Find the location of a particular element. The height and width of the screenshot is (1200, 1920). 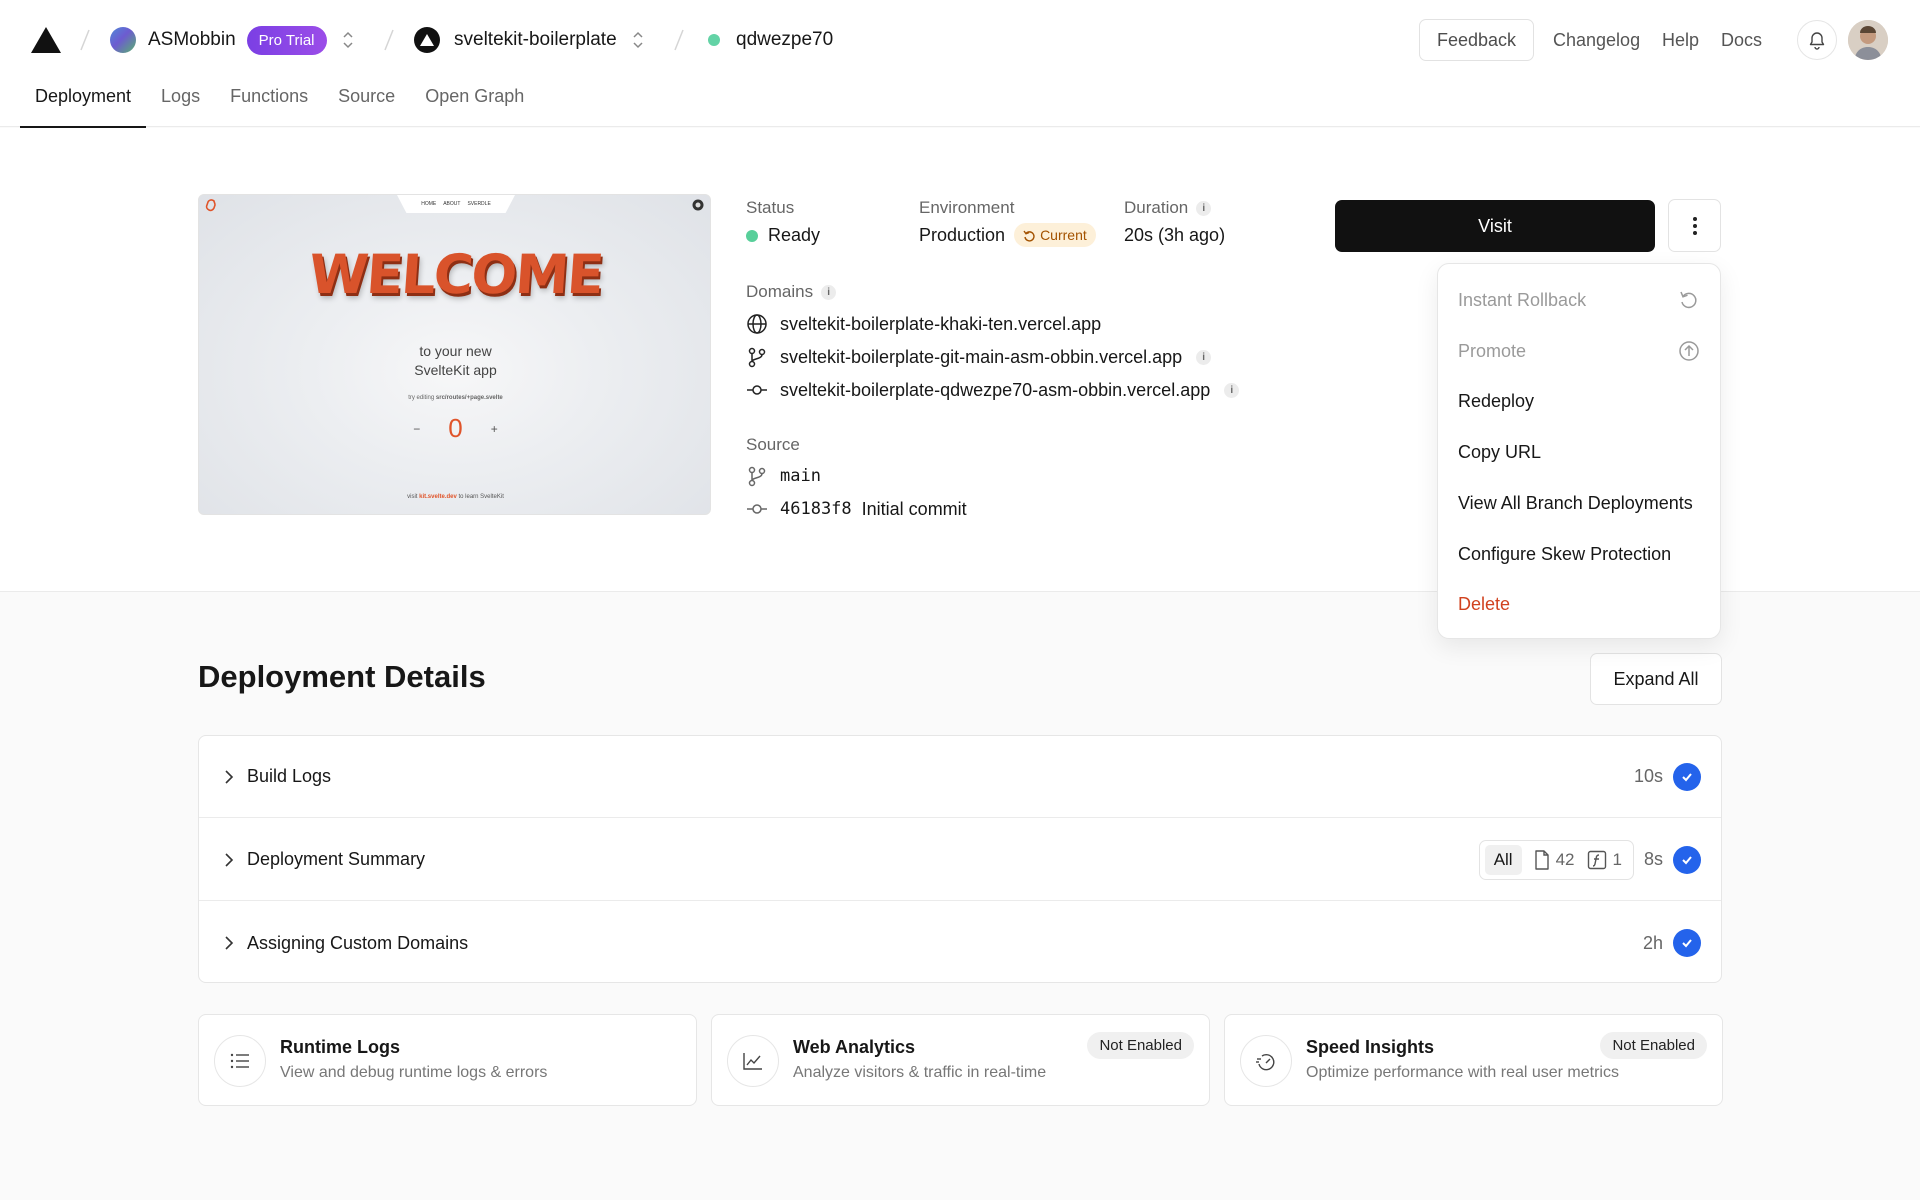

menu-item-instant-rollback: Instant Rollback is located at coordinates (1579, 300).